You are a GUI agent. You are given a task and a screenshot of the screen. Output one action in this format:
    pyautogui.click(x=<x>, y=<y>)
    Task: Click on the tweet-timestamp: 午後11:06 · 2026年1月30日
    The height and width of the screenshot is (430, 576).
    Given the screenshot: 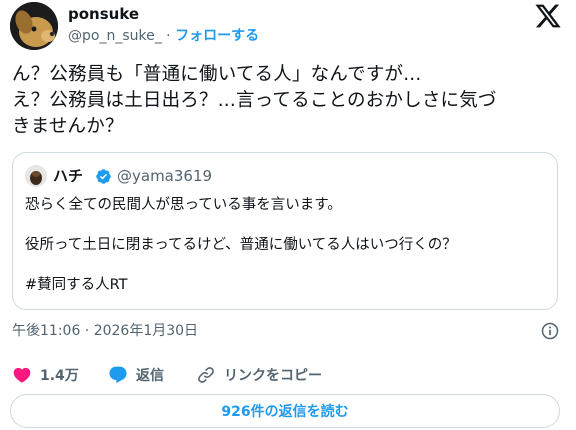 What is the action you would take?
    pyautogui.click(x=105, y=331)
    